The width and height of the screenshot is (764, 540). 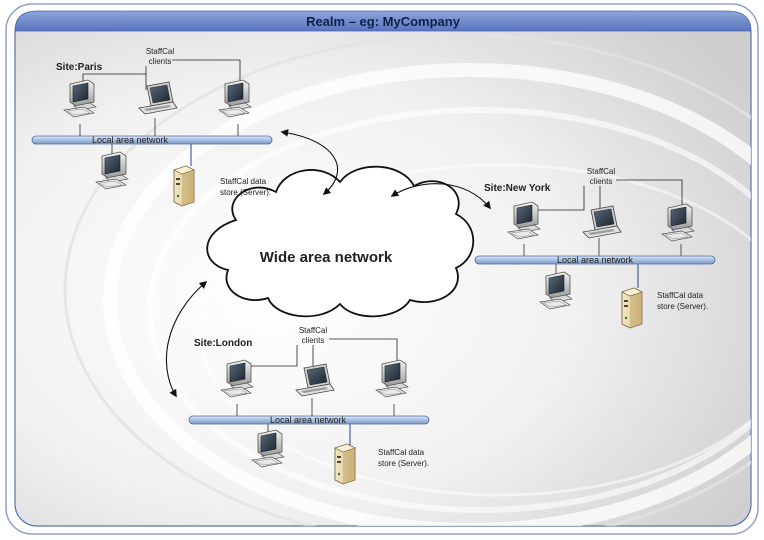 What do you see at coordinates (245, 192) in the screenshot?
I see `site-paris-server-label-line2: store (Server).` at bounding box center [245, 192].